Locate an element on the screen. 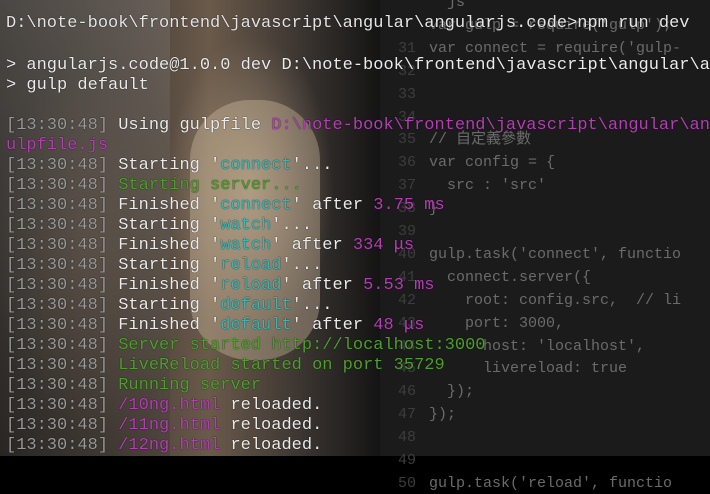 The image size is (710, 494). terminal-text-segment: 334 μs is located at coordinates (383, 245).